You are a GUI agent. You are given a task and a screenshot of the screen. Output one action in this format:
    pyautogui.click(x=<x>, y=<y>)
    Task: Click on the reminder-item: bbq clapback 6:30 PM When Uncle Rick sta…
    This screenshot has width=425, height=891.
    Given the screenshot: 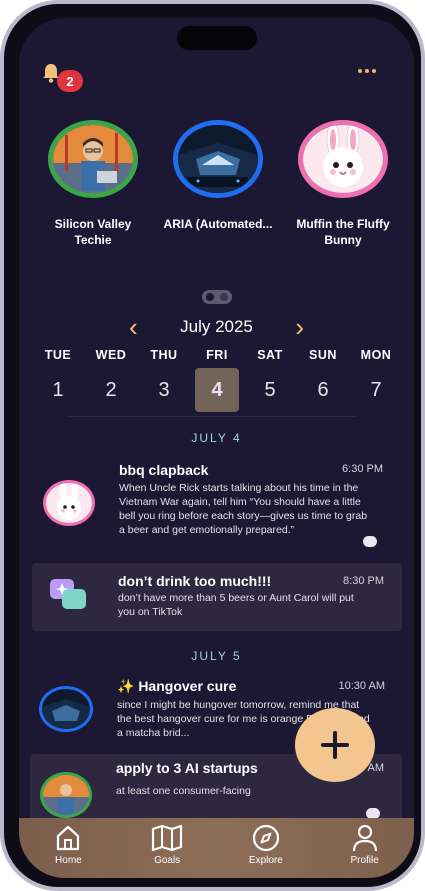 What is the action you would take?
    pyautogui.click(x=217, y=506)
    